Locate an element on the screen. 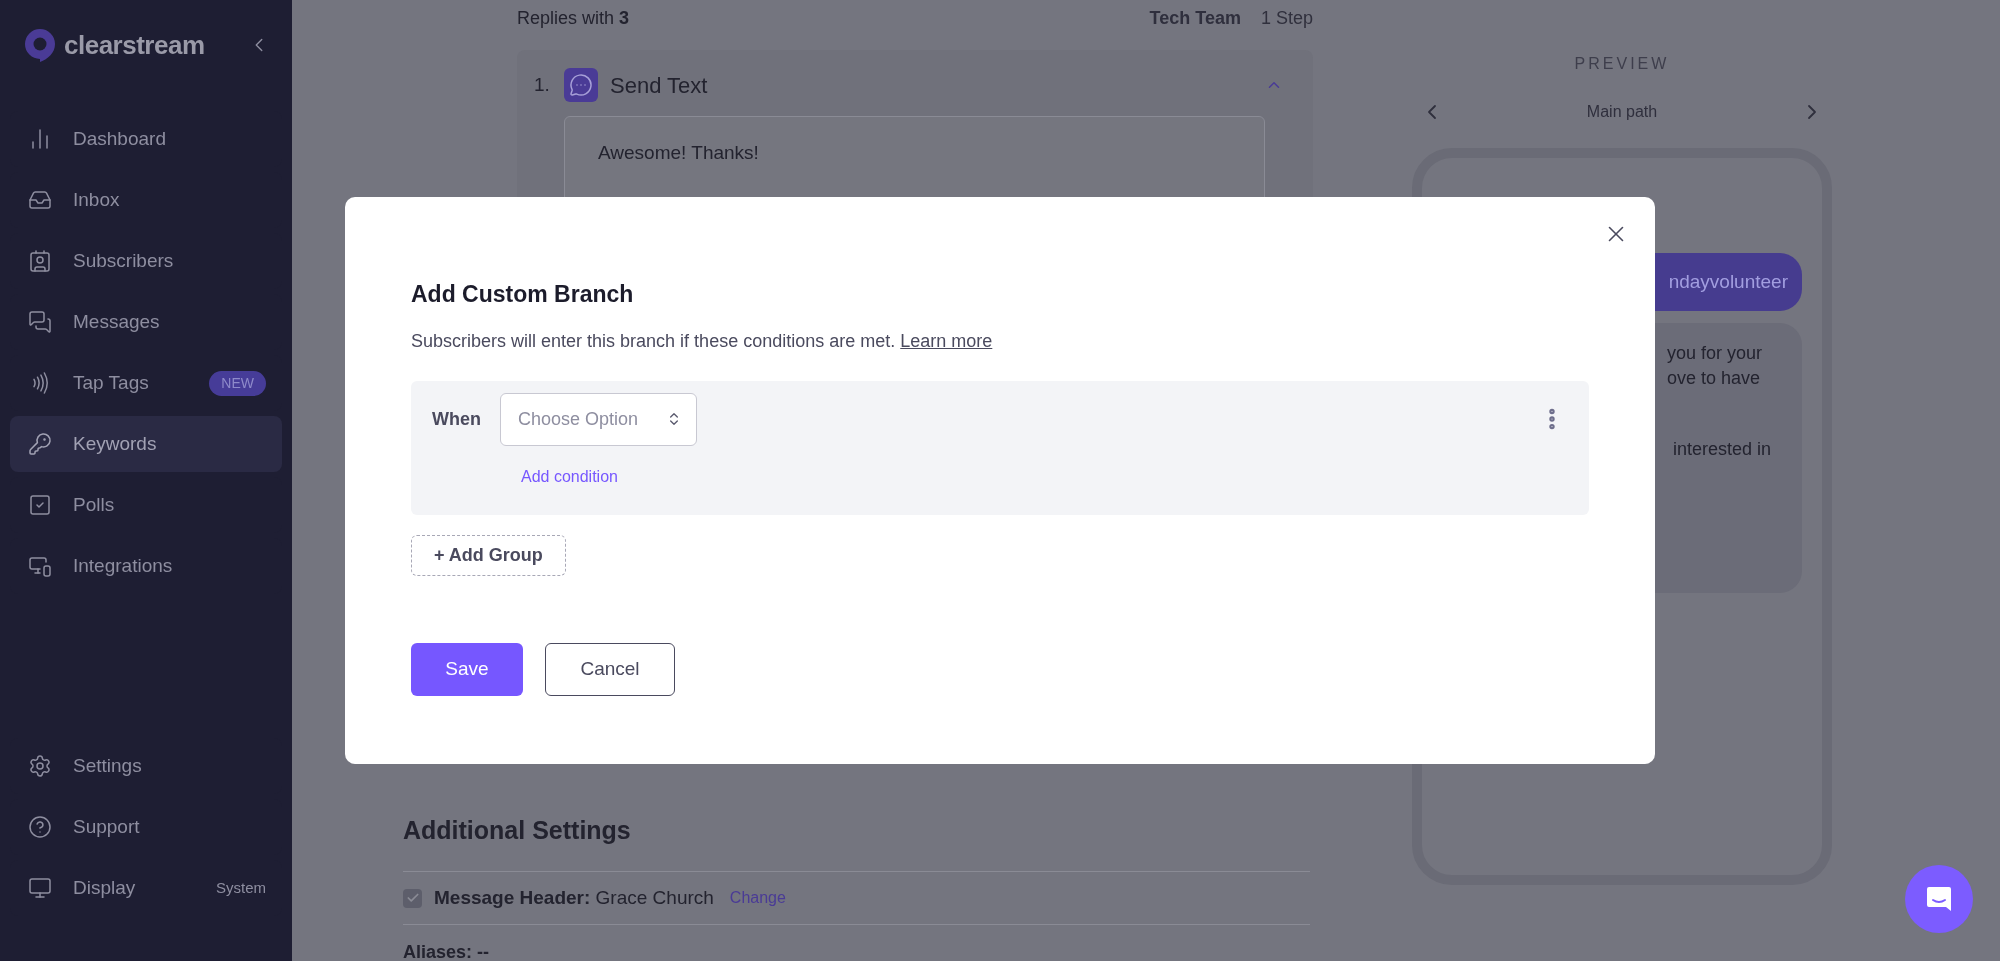  logo-icon is located at coordinates (40, 45).